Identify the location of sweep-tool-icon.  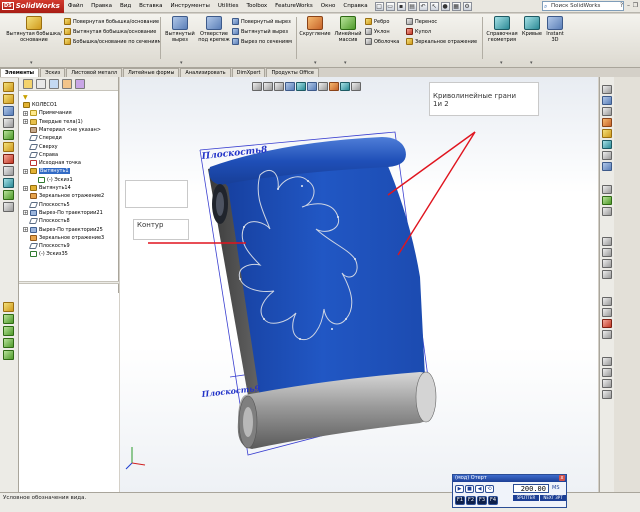
(8, 123).